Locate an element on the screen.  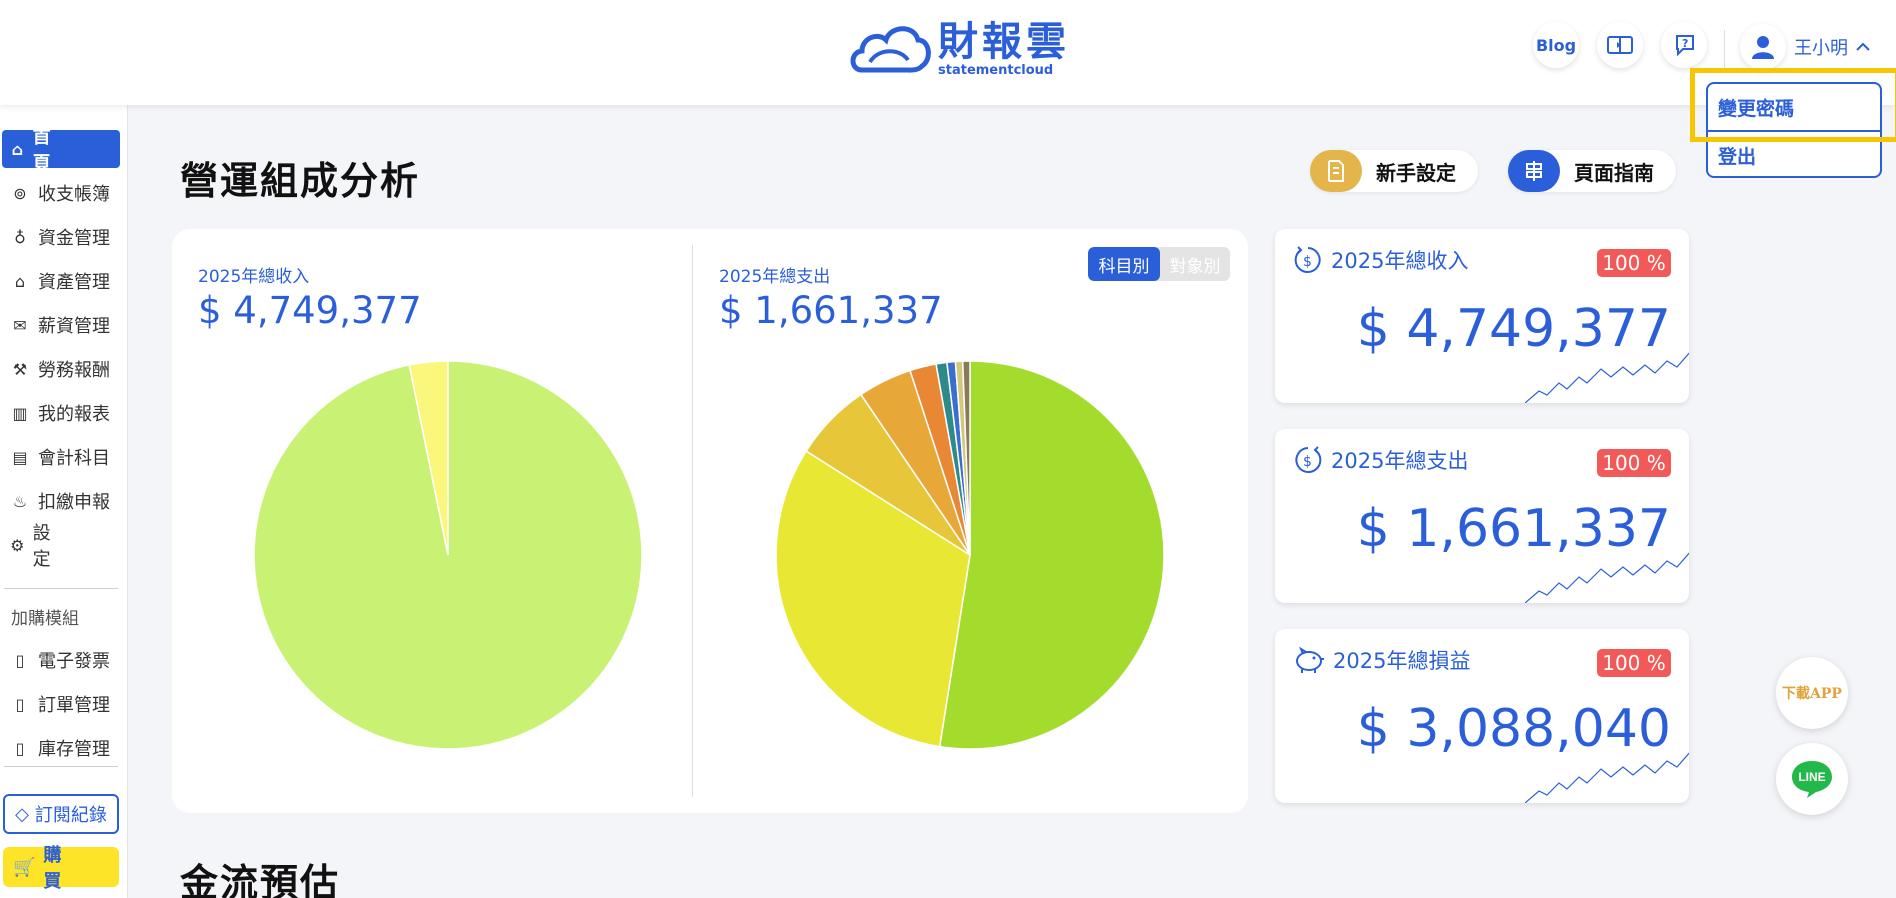
cloud-logo-icon is located at coordinates (890, 49).